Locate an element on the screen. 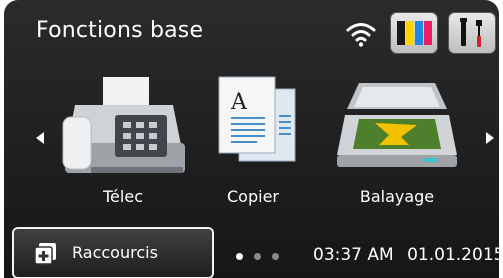 The width and height of the screenshot is (503, 278). ink-button is located at coordinates (414, 33).